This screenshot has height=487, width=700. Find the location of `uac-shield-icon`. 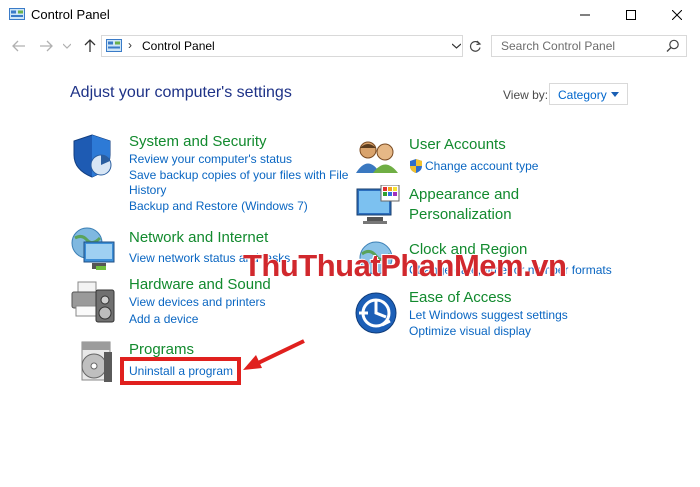

uac-shield-icon is located at coordinates (416, 166).